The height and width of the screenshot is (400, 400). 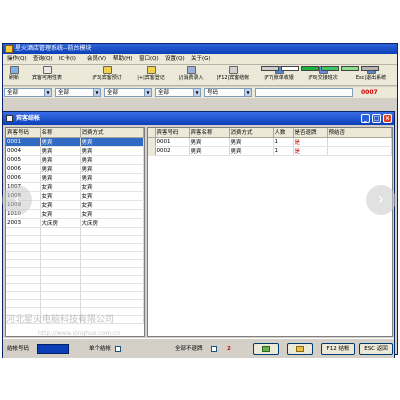 I want to click on table-icon, so click(x=47, y=70).